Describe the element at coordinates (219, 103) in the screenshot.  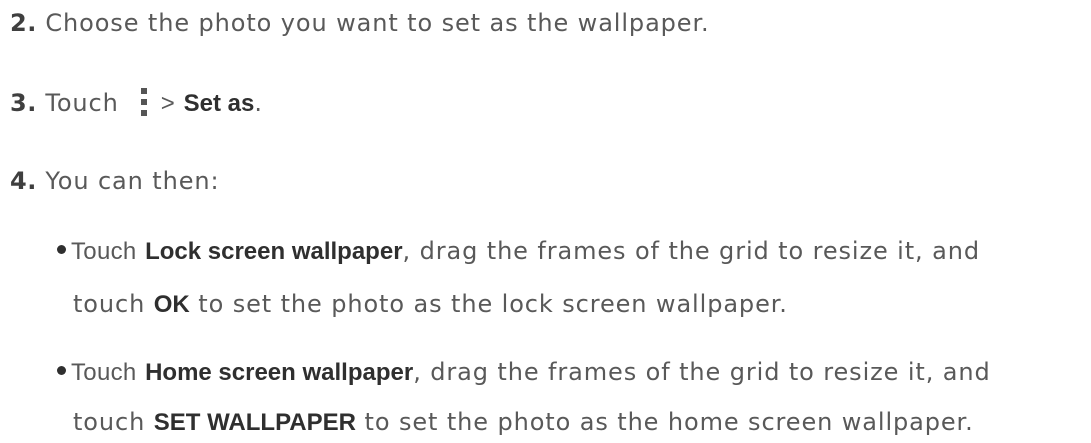
I see `set-as-label: Set as` at that location.